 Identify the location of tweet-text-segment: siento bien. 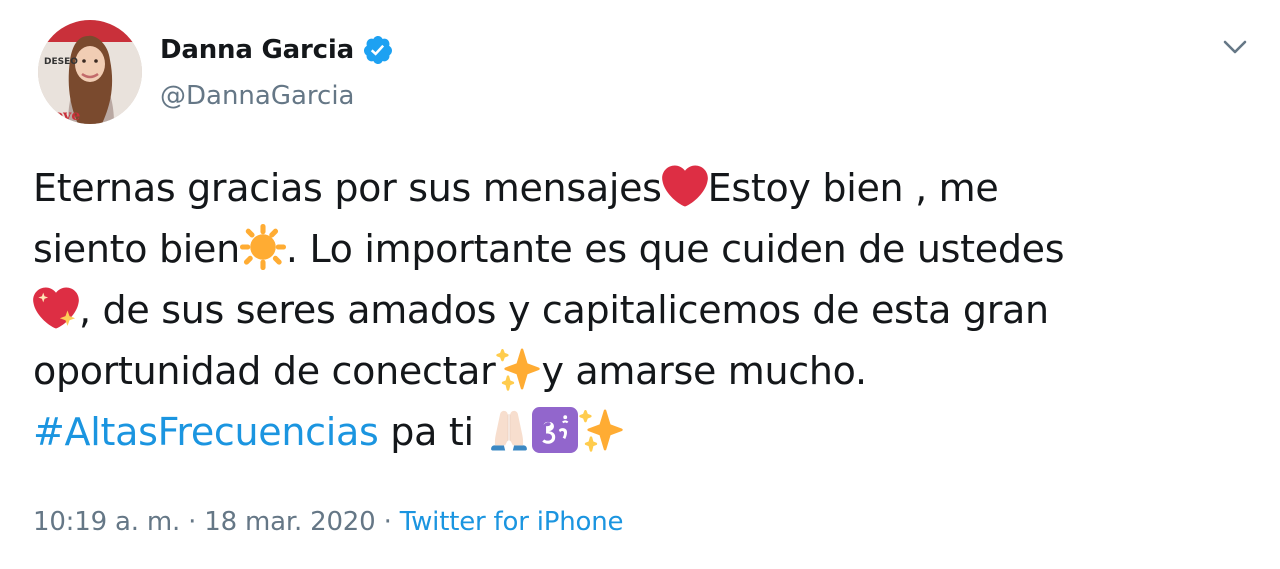
(136, 249).